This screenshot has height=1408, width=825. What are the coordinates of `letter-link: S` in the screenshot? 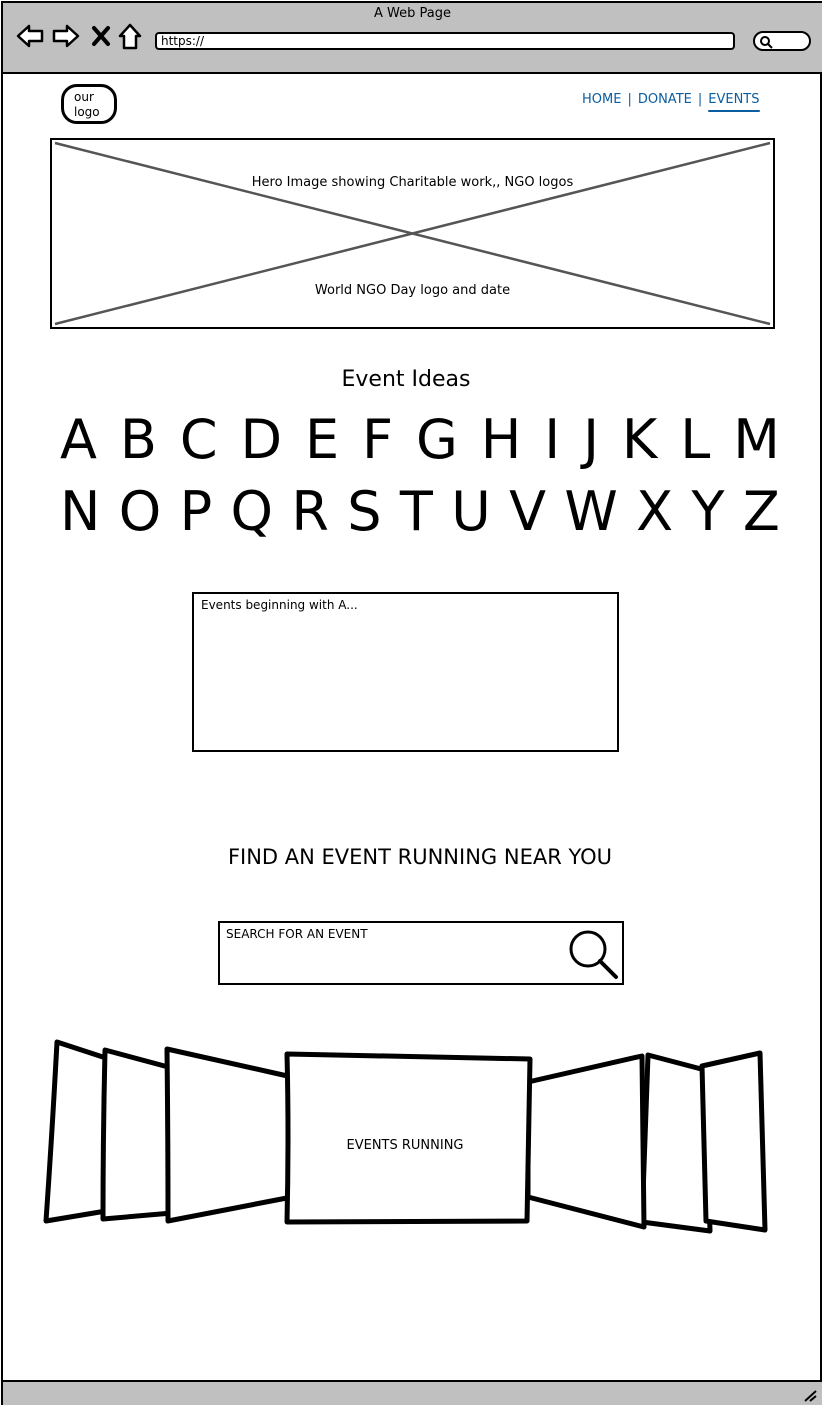 It's located at (364, 512).